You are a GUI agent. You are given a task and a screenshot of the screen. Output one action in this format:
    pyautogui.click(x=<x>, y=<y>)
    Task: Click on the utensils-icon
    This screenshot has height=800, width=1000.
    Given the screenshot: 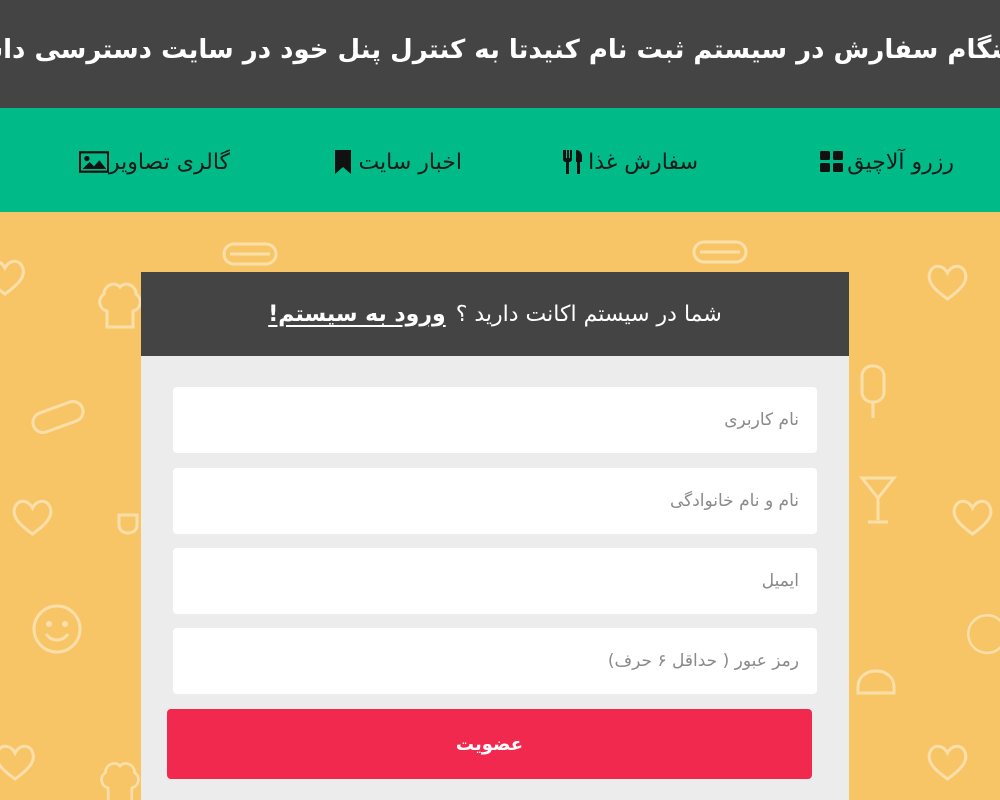 What is the action you would take?
    pyautogui.click(x=573, y=162)
    